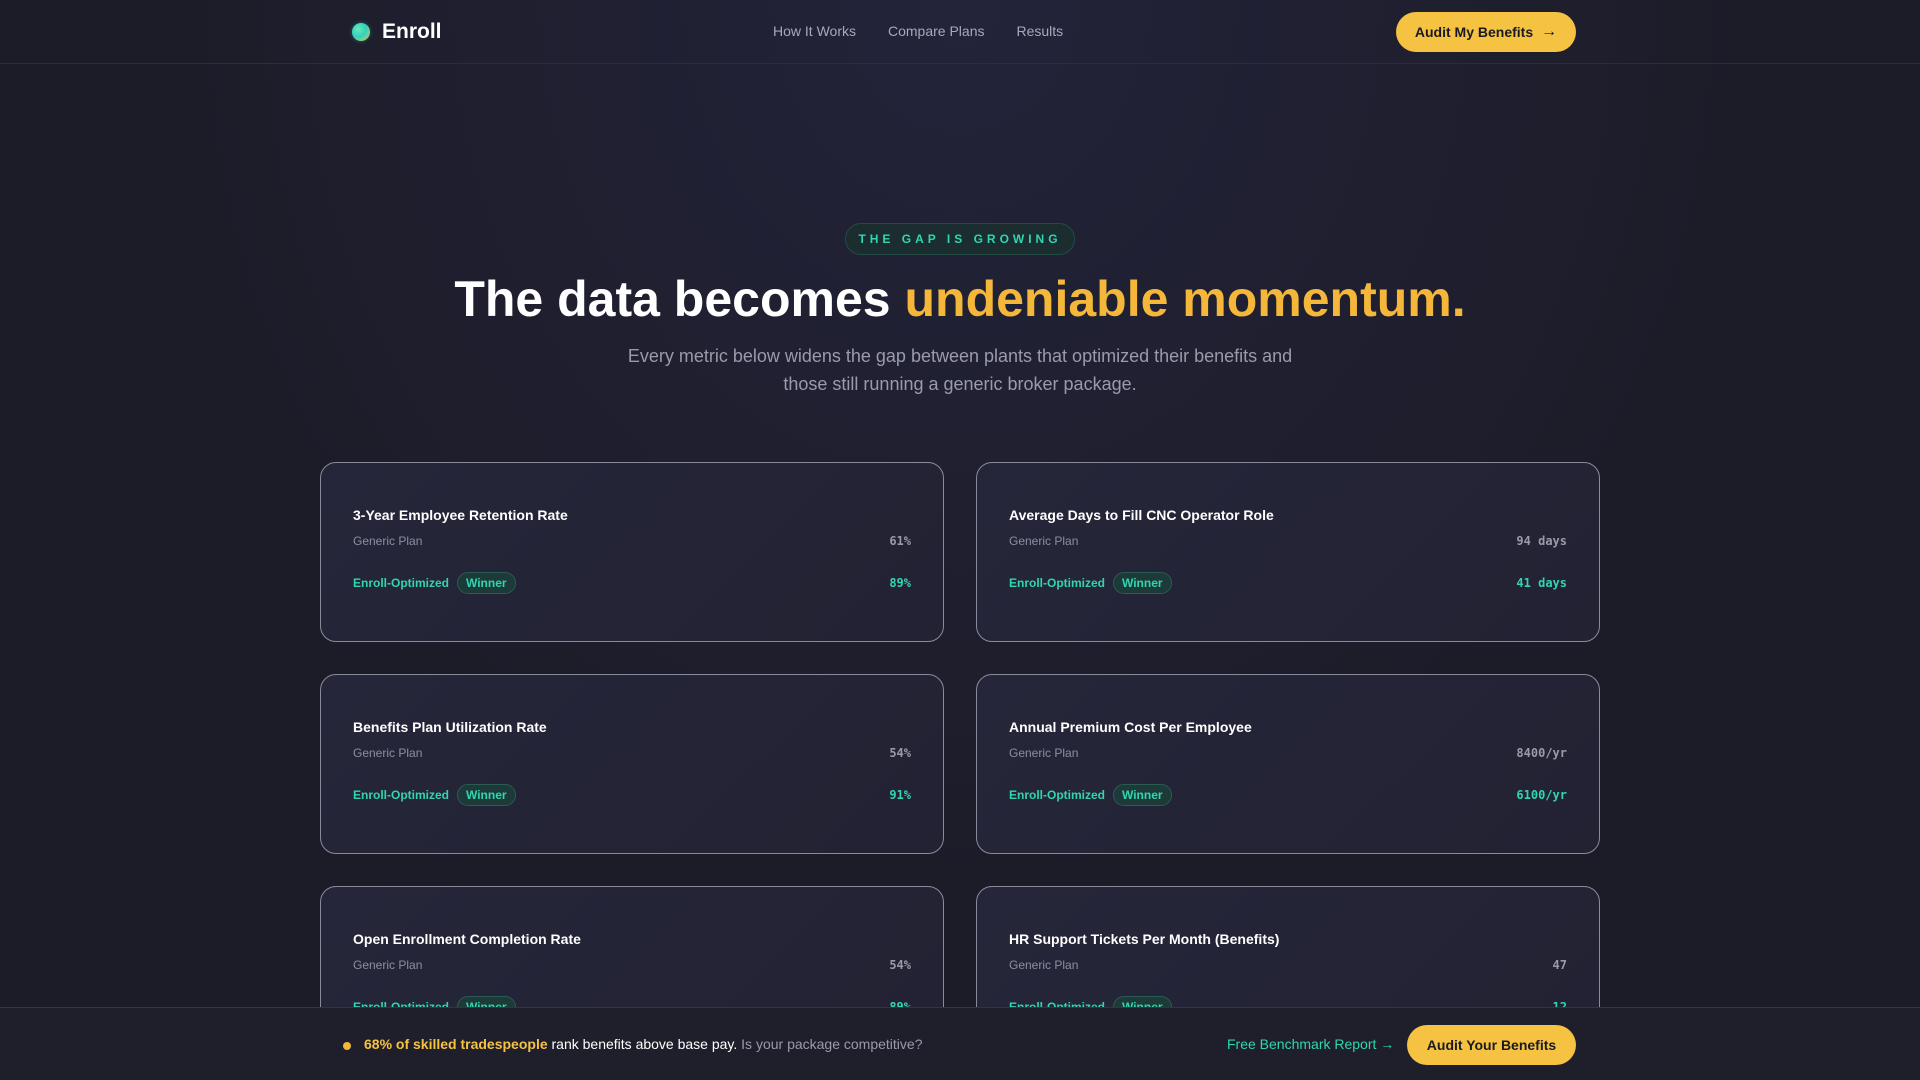  What do you see at coordinates (1310, 1044) in the screenshot?
I see `free-benchmark-report-link: Free Benchmark Report →` at bounding box center [1310, 1044].